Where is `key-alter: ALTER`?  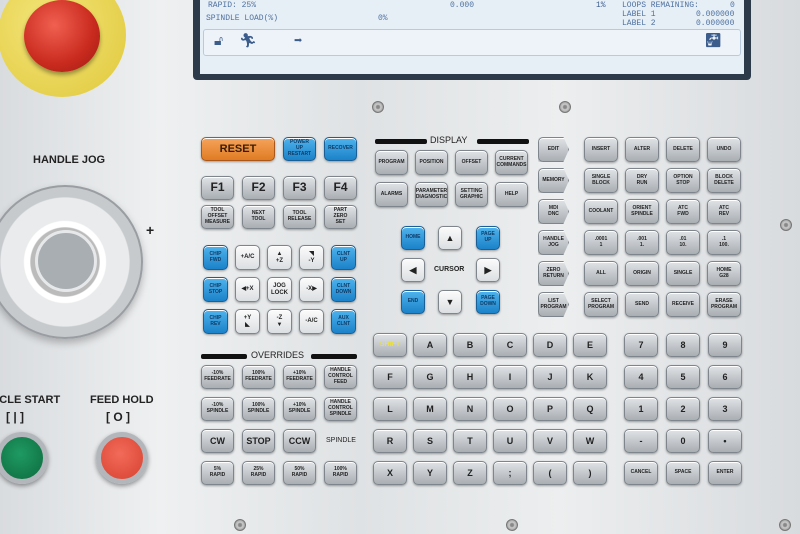
key-alter: ALTER is located at coordinates (642, 149).